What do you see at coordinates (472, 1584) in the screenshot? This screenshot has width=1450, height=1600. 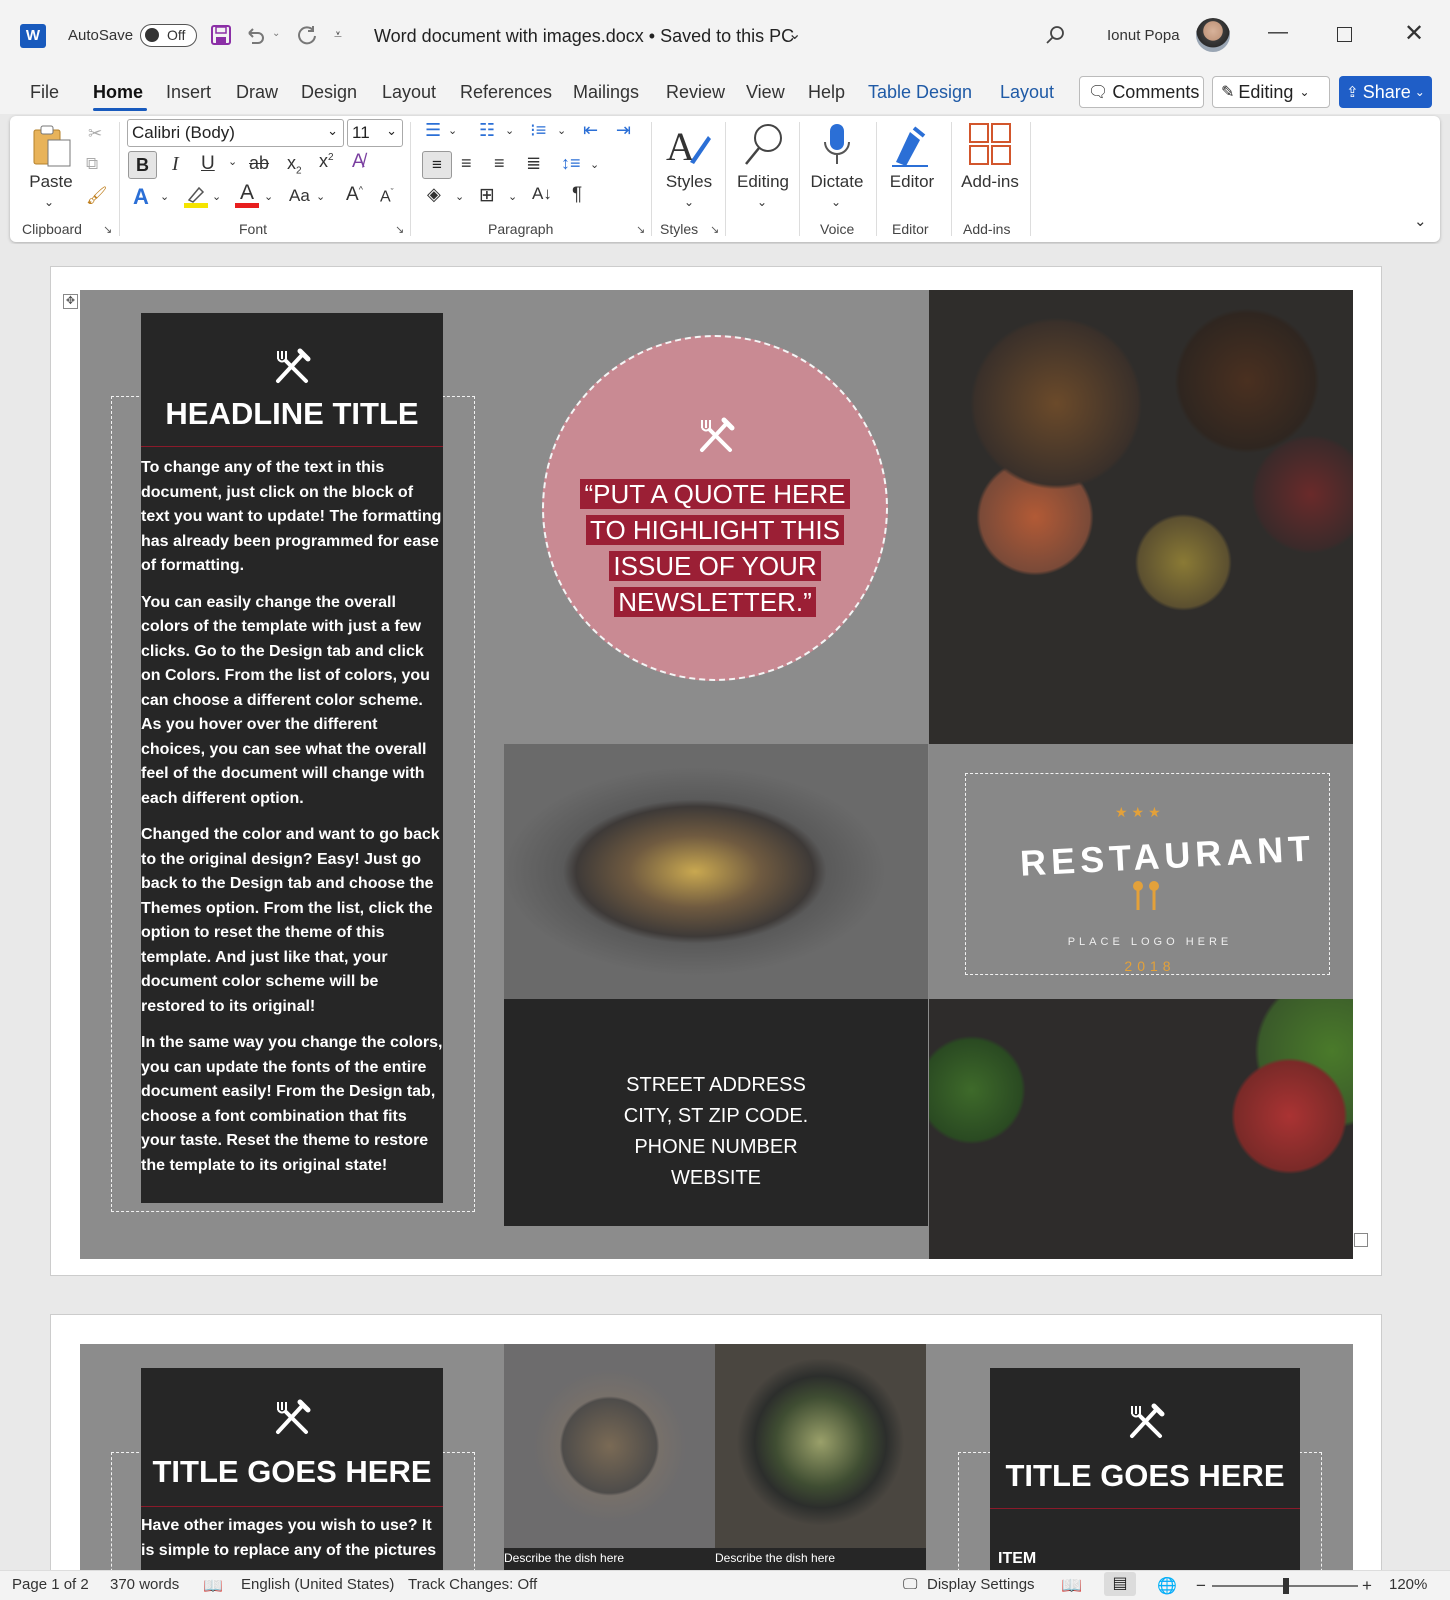 I see `track-changes-status: Track Changes: Off` at bounding box center [472, 1584].